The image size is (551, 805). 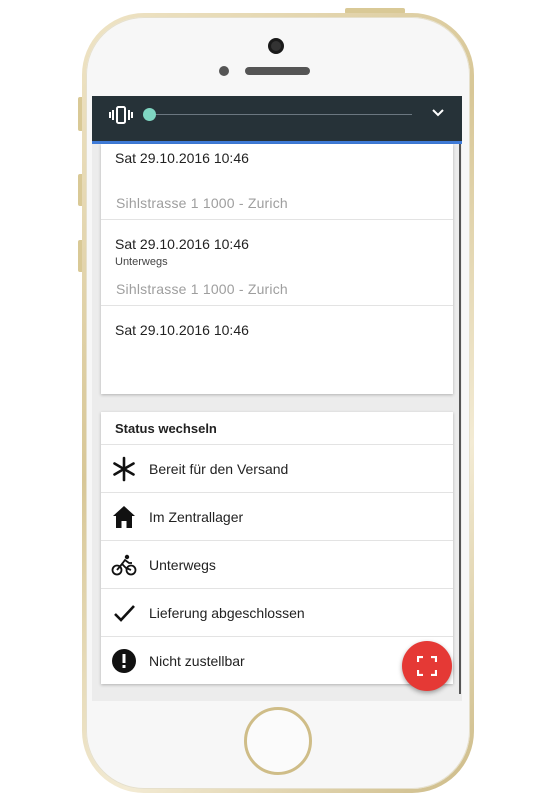 I want to click on history-status: Unterwegs, so click(x=141, y=262).